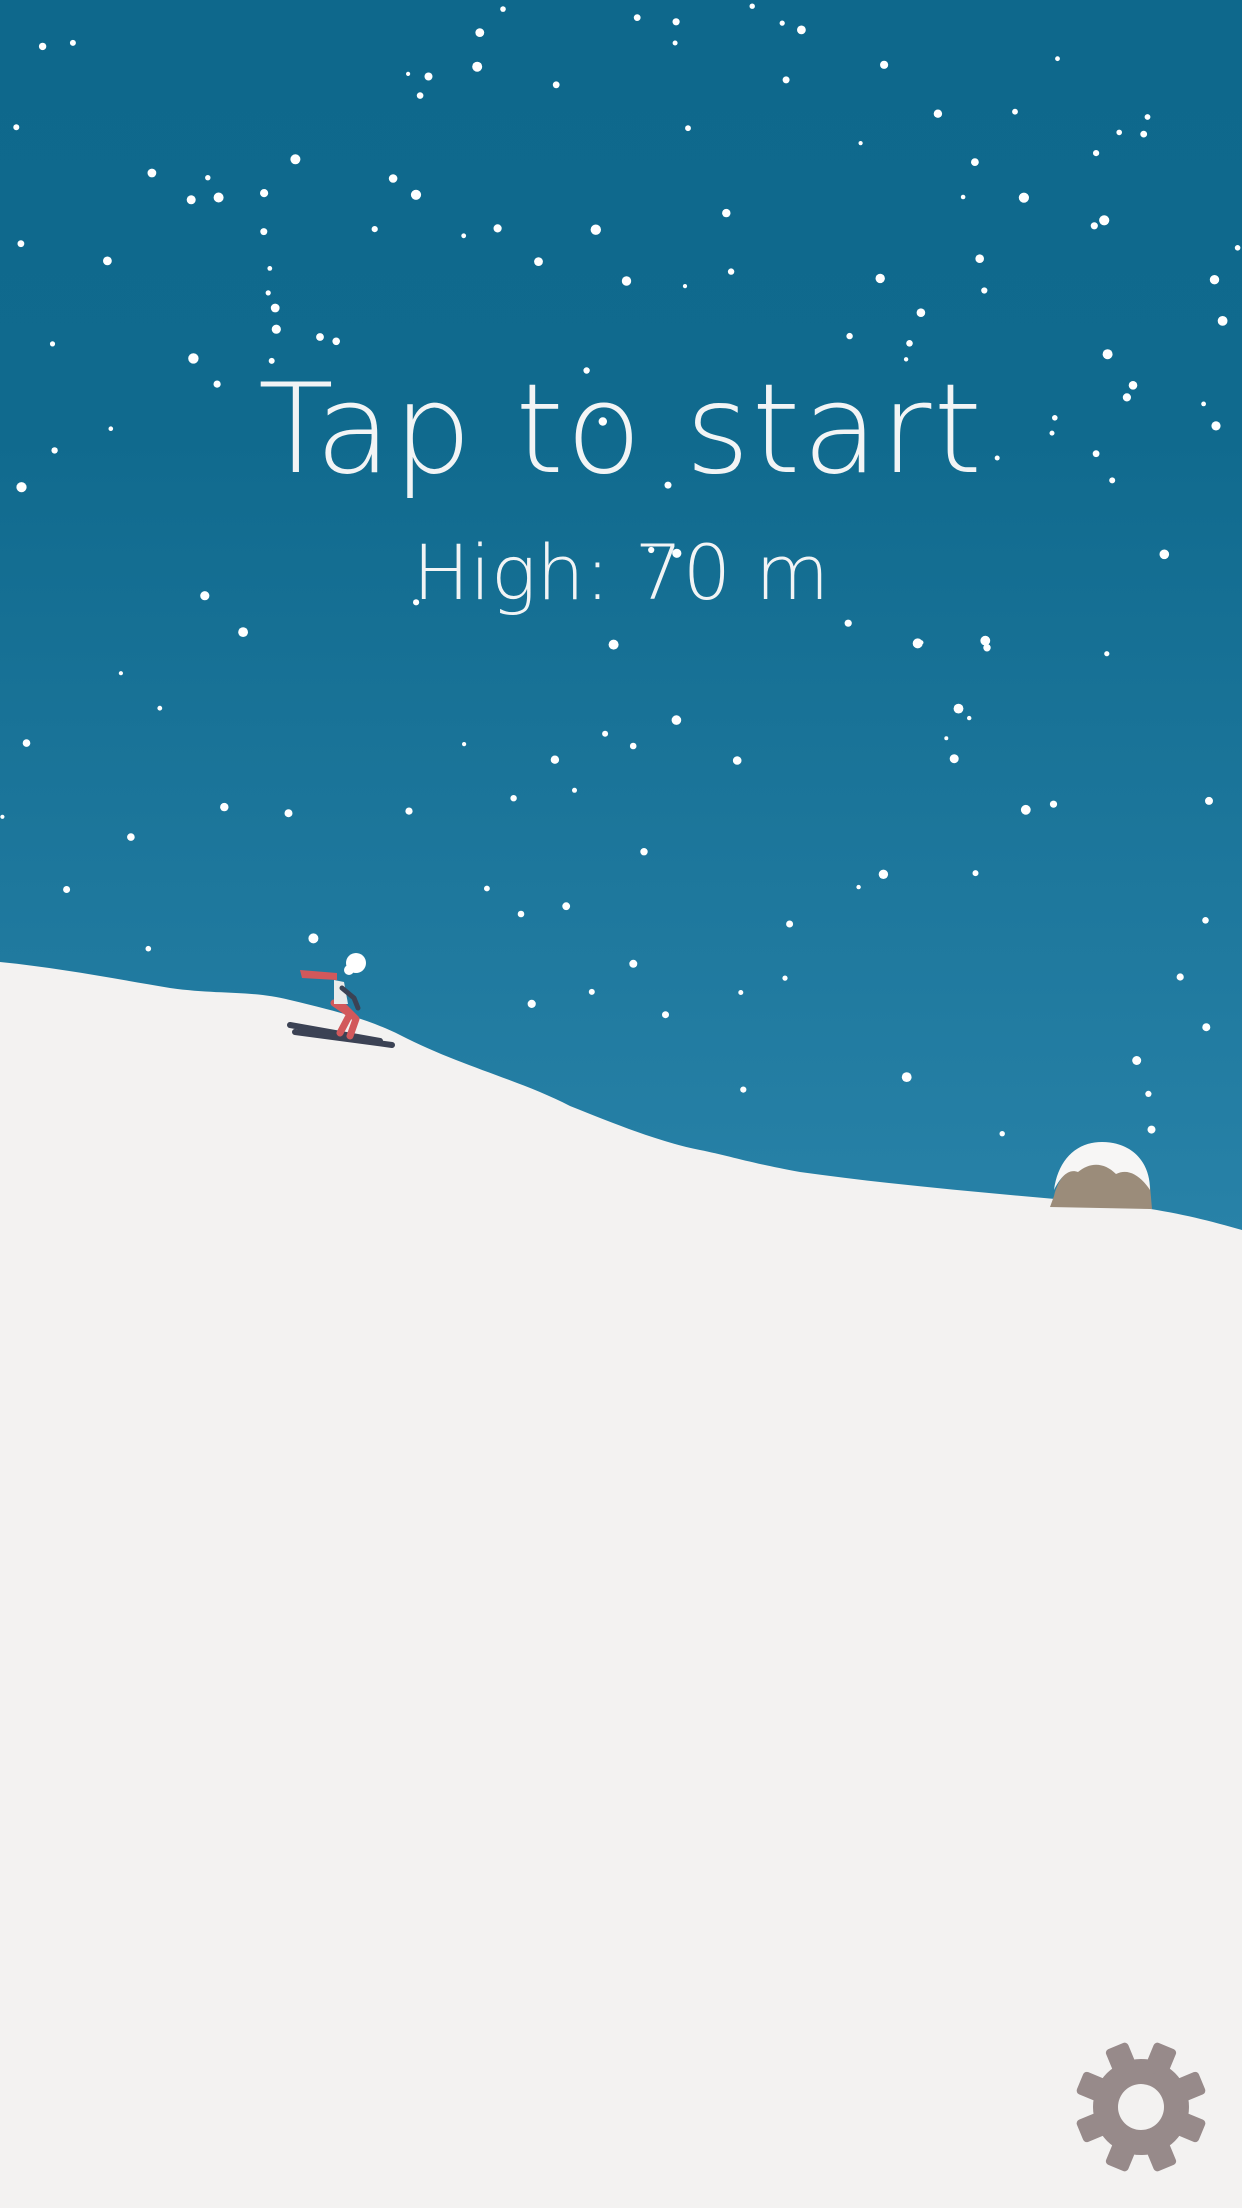 The image size is (1242, 2208). I want to click on high-score-text: High: 70 m, so click(621, 572).